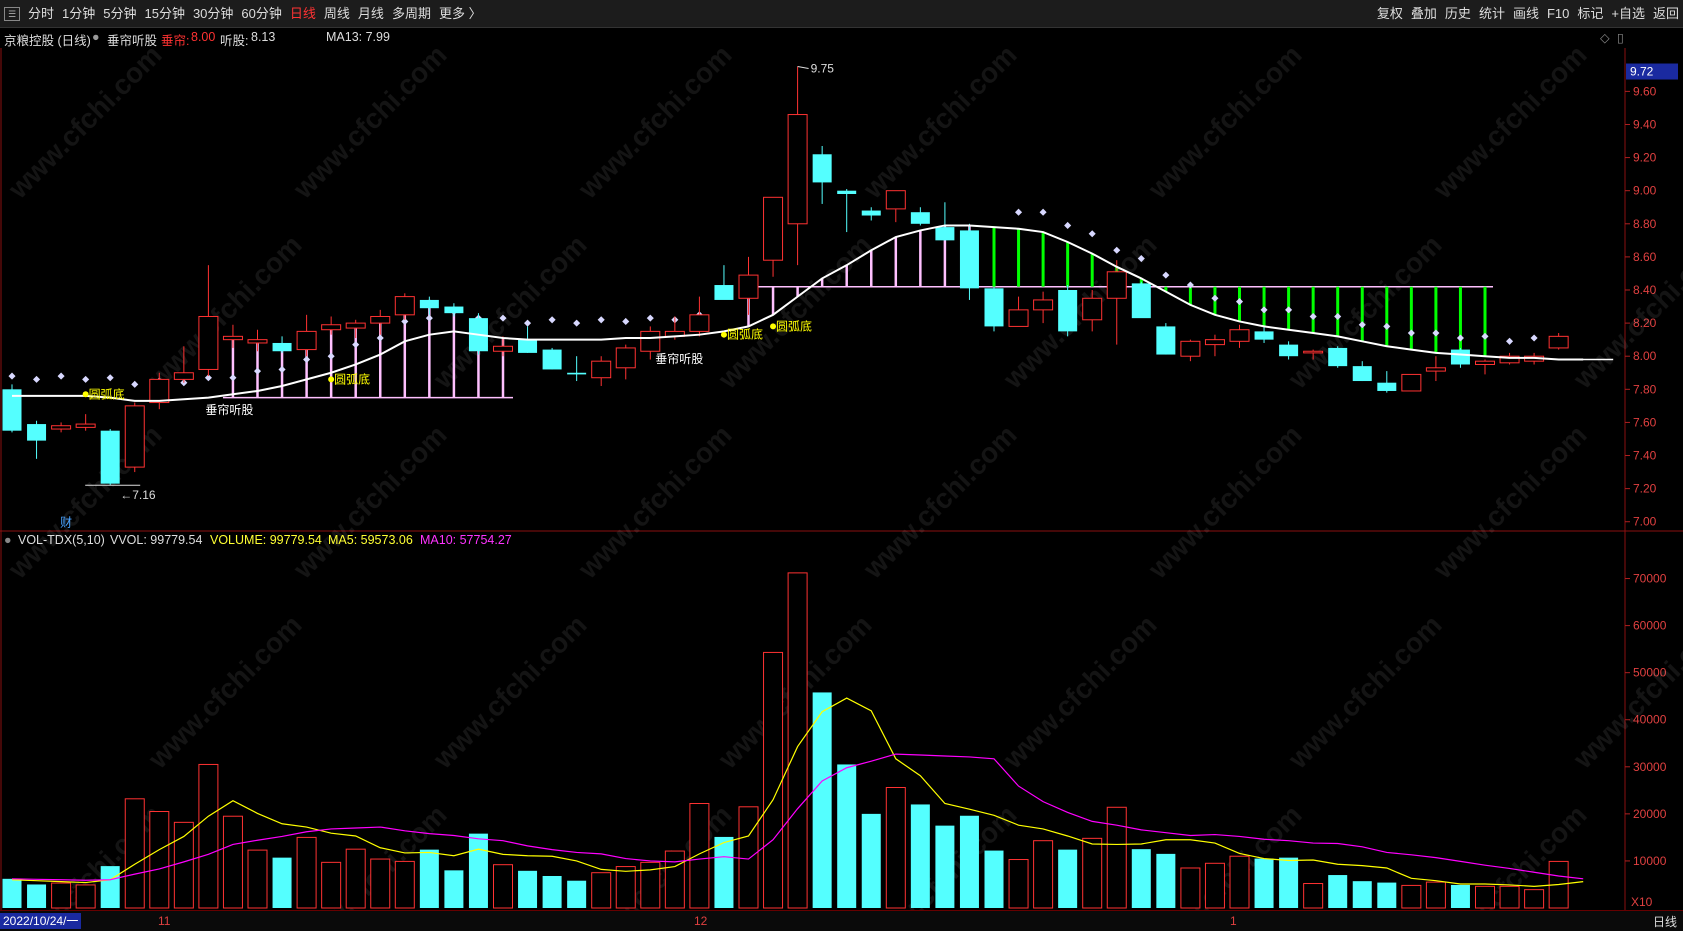 This screenshot has height=931, width=1683. I want to click on price-tick-label: 7.20, so click(1645, 489).